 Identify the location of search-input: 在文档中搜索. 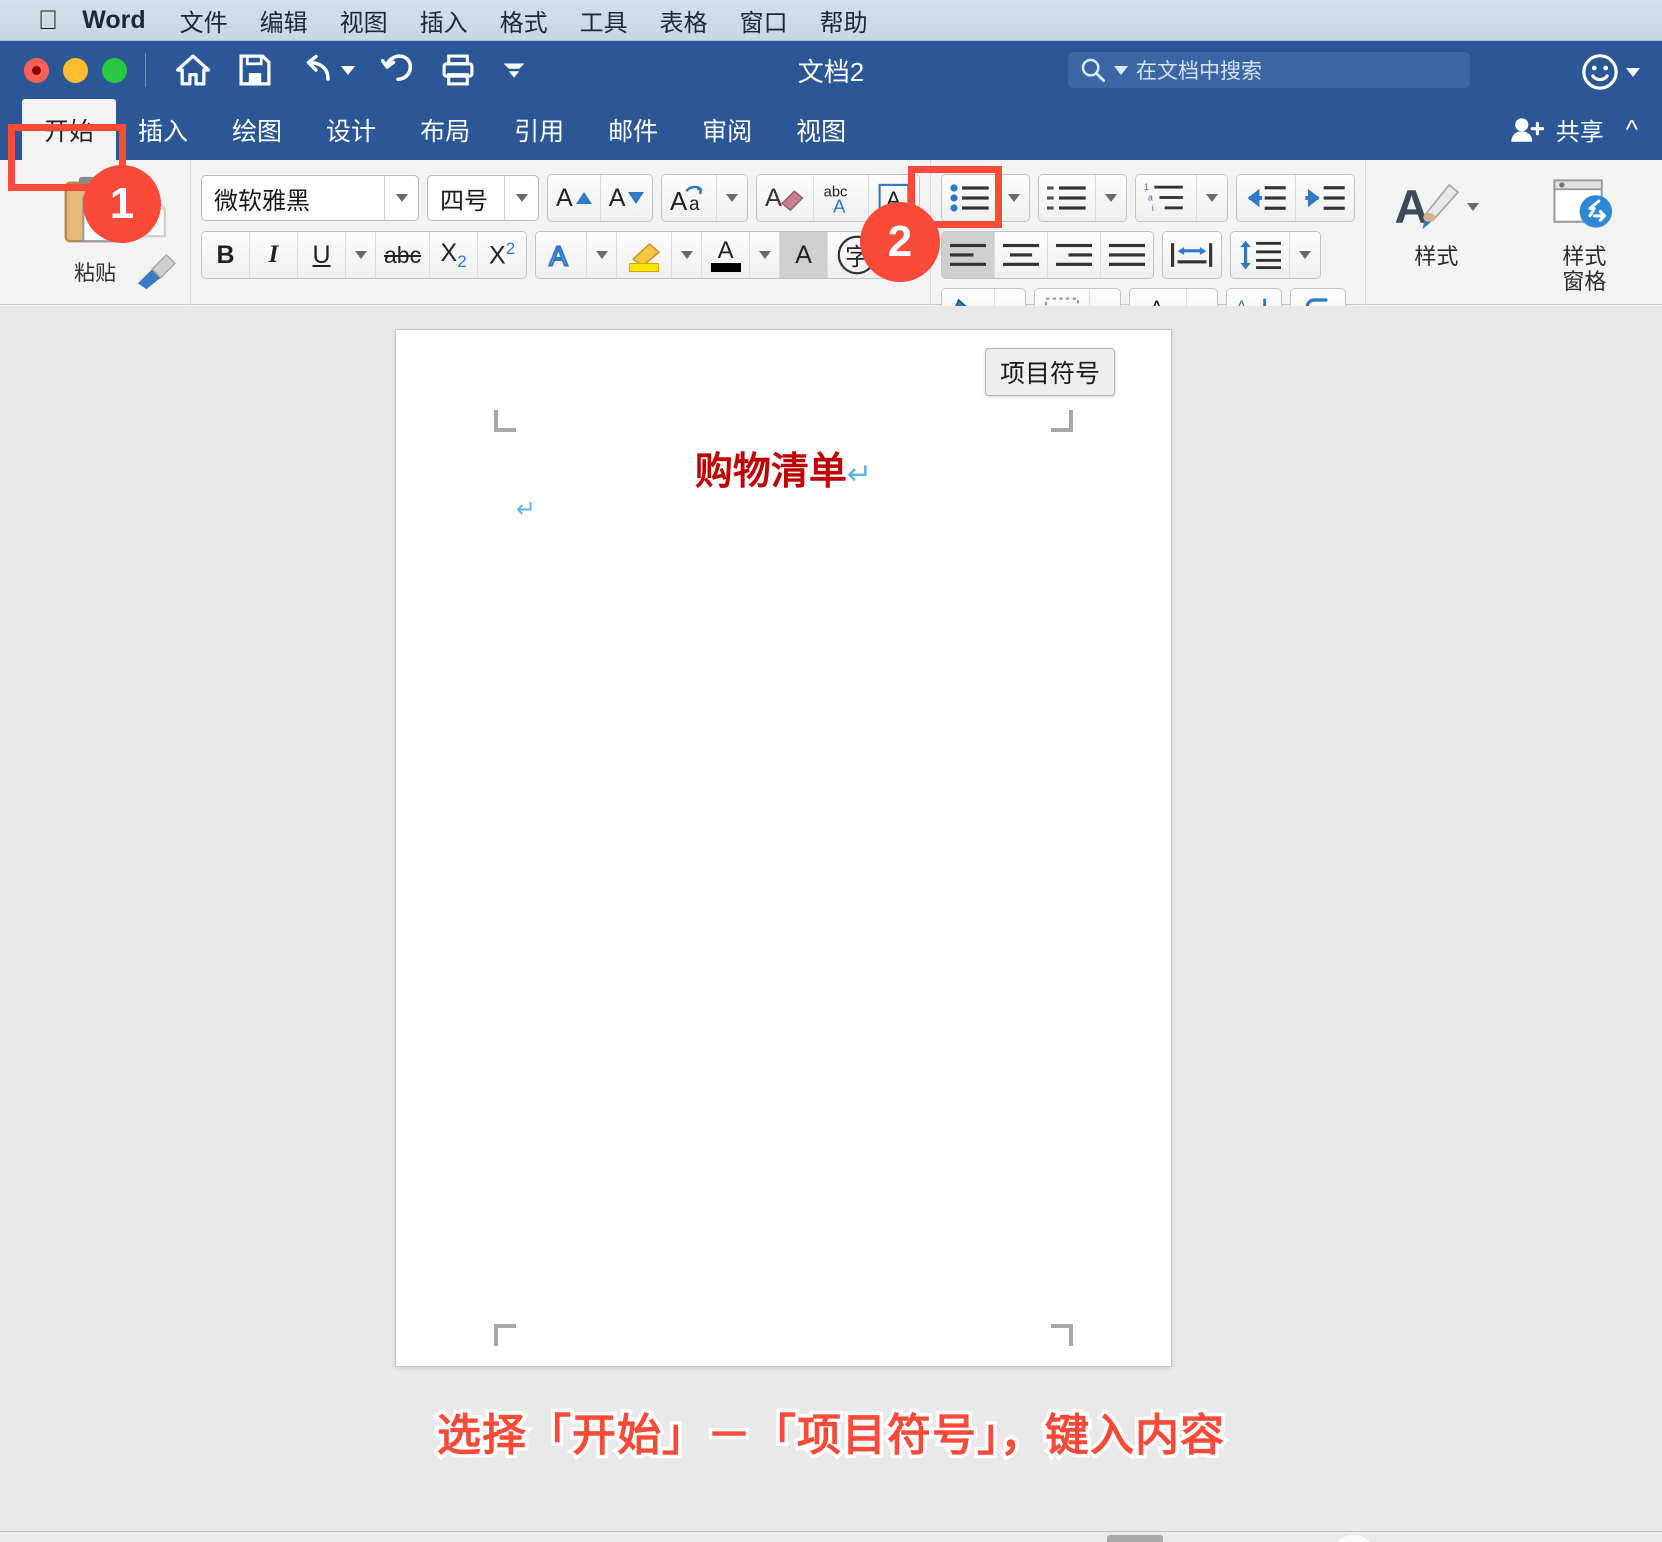
(1269, 70).